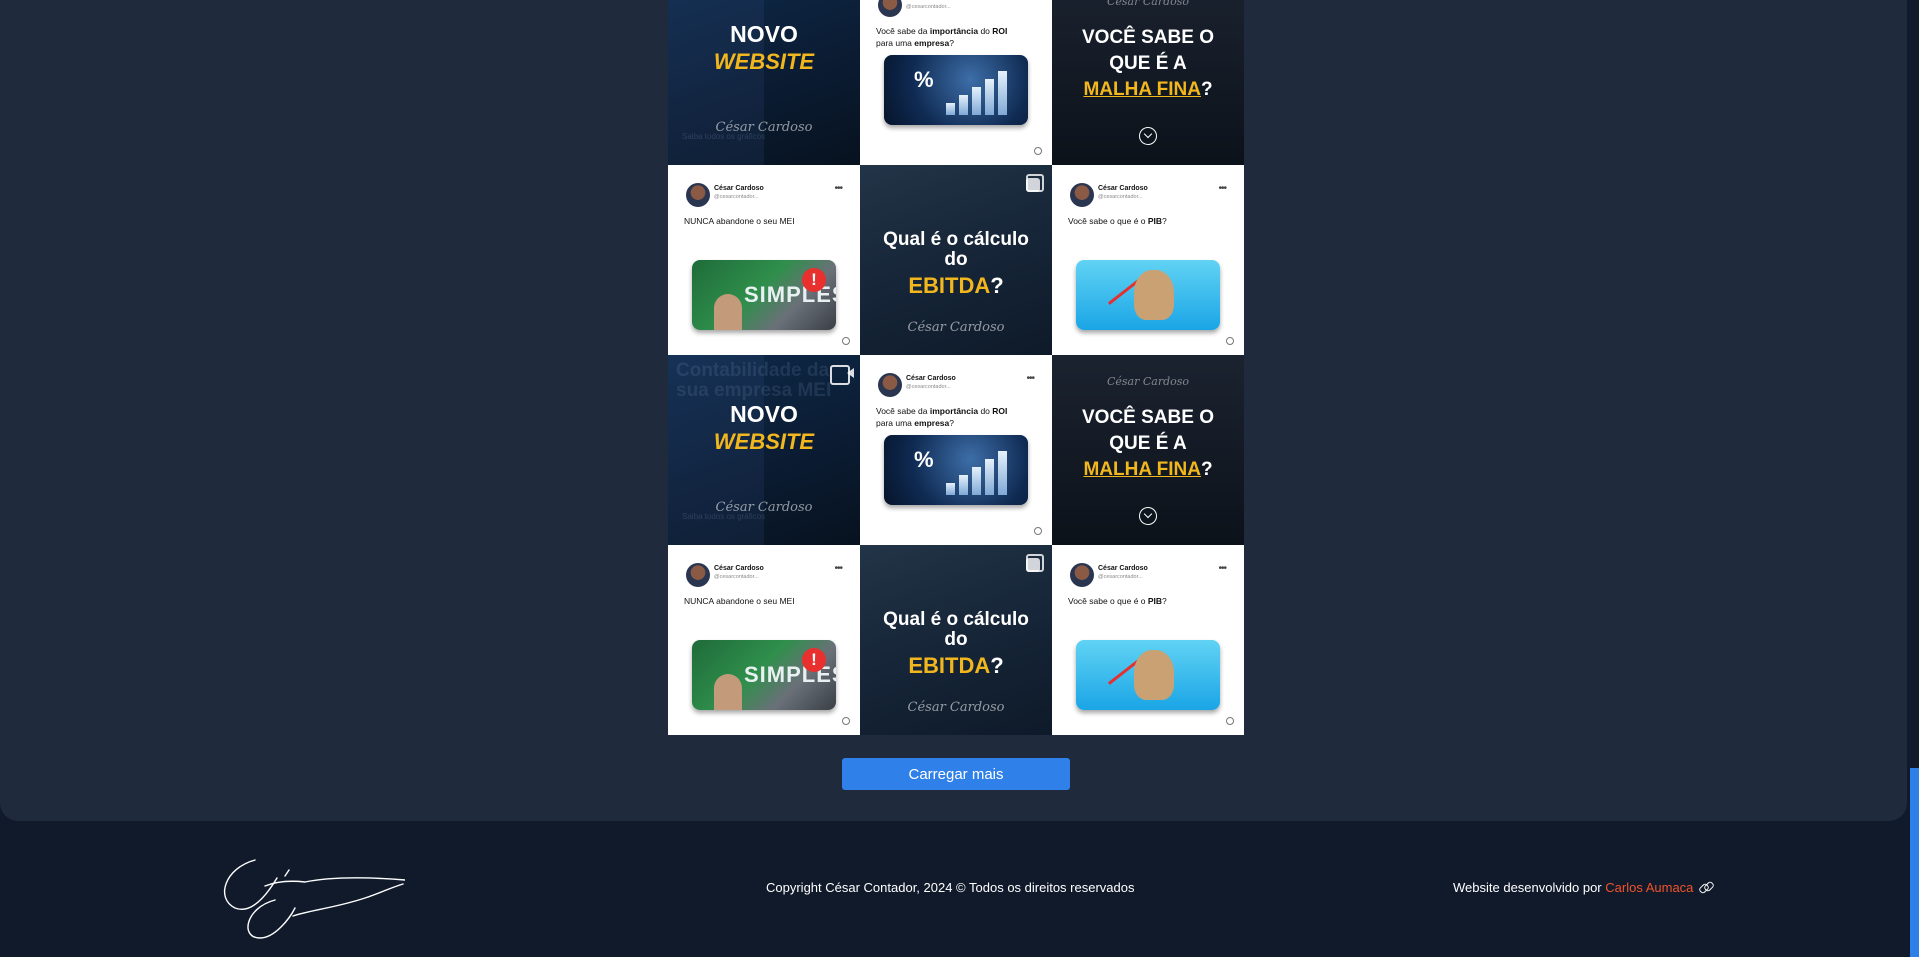 The height and width of the screenshot is (957, 1919). I want to click on scrollbar-thumb, so click(1914, 862).